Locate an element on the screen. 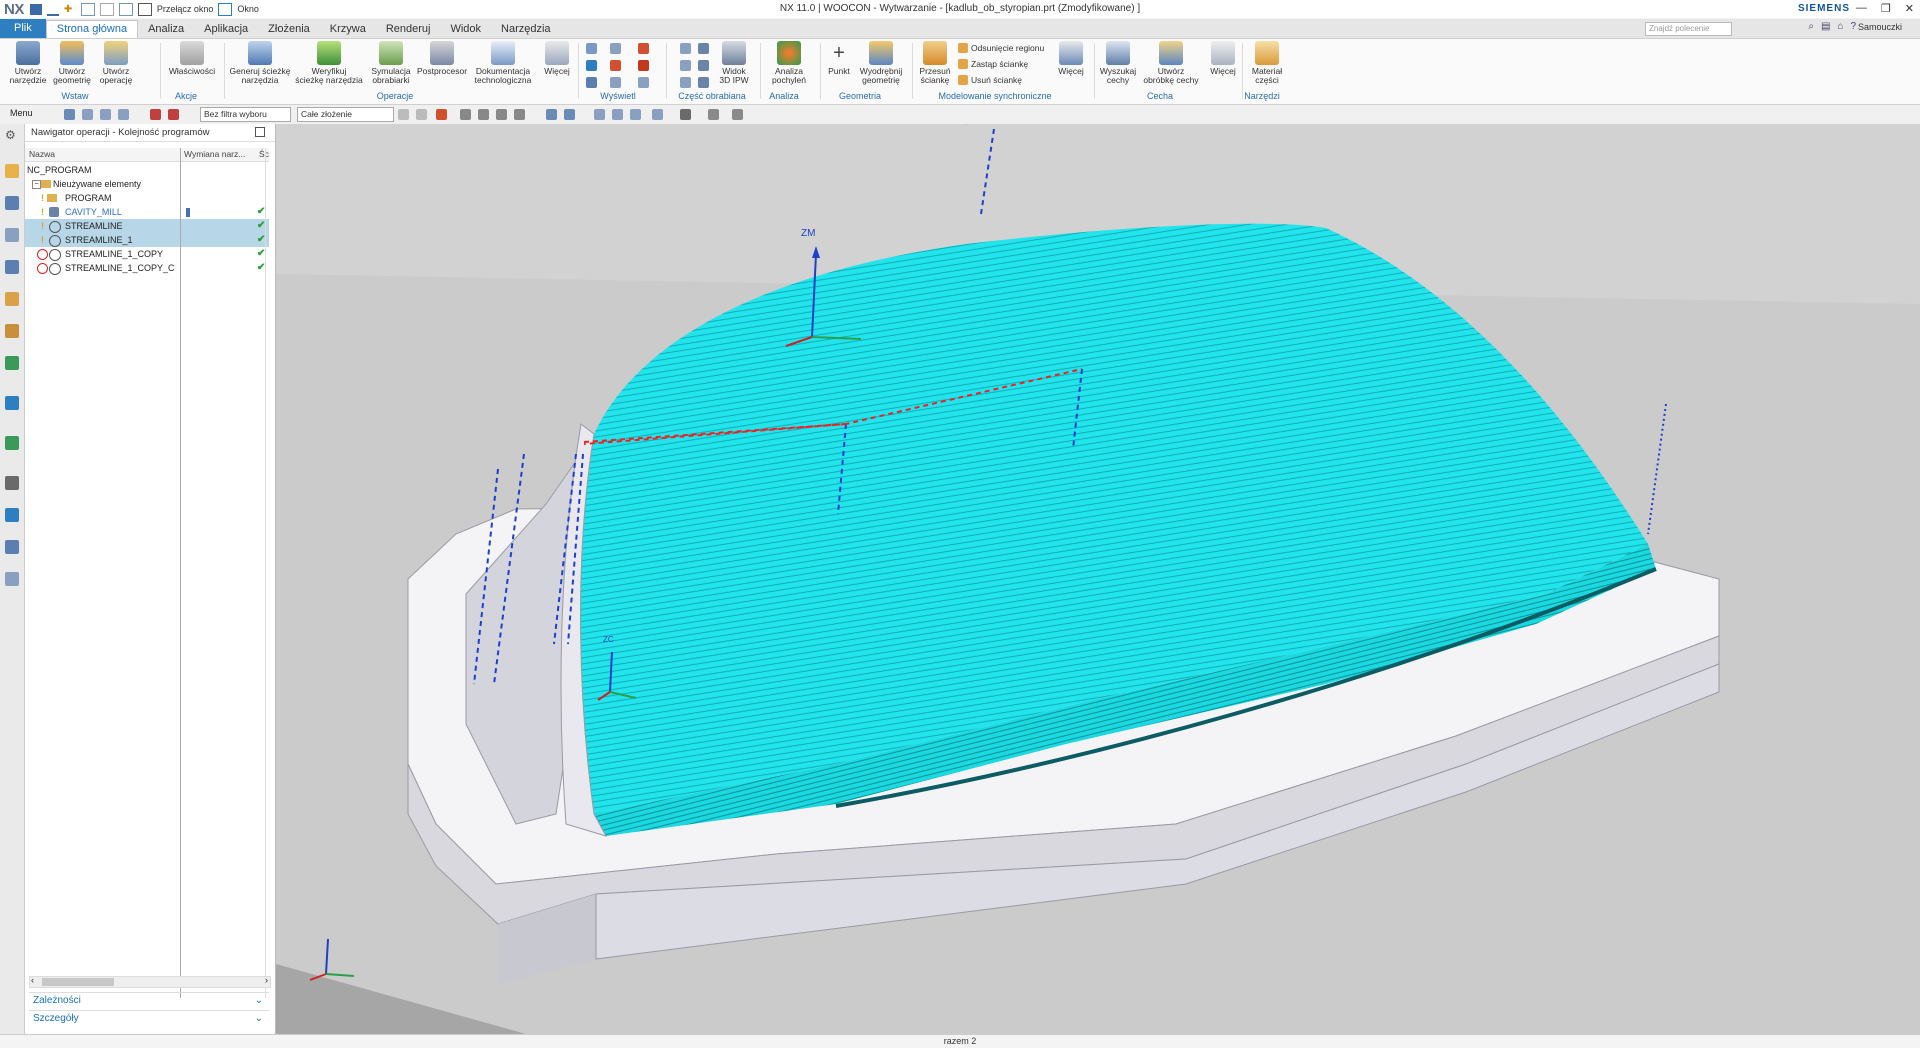 Image resolution: width=1920 pixels, height=1048 pixels. switch-window-button: Przełącz okno is located at coordinates (185, 9).